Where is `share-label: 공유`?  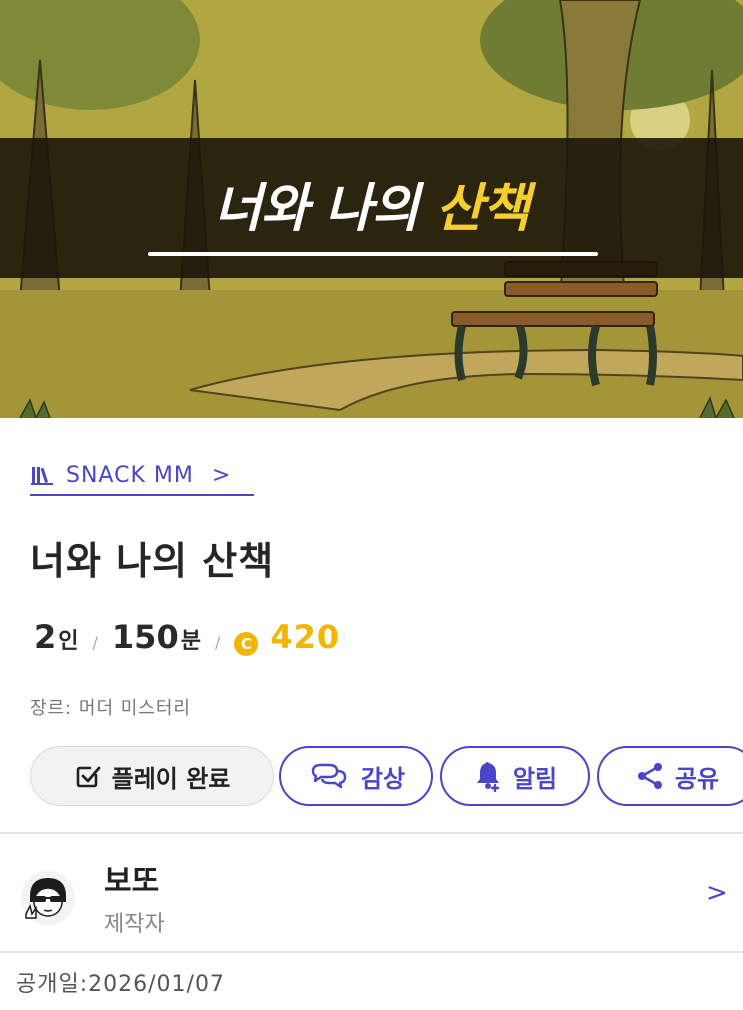
share-label: 공유 is located at coordinates (697, 778).